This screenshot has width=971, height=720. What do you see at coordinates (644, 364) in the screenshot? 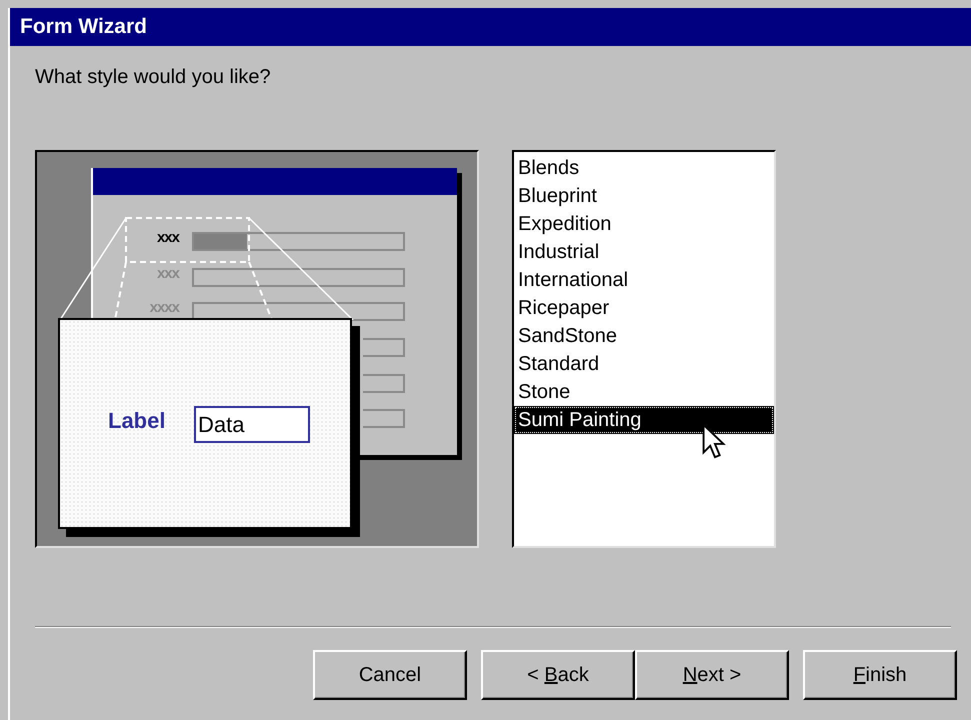
I see `style-list-item: Standard` at bounding box center [644, 364].